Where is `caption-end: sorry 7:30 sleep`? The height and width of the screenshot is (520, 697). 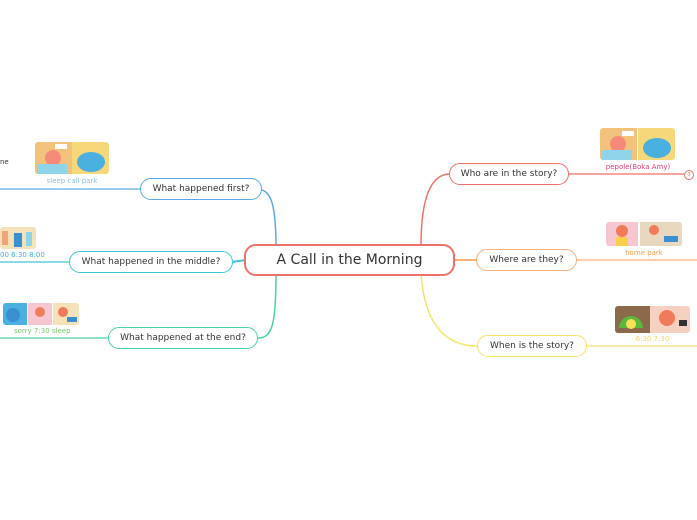 caption-end: sorry 7:30 sleep is located at coordinates (42, 331).